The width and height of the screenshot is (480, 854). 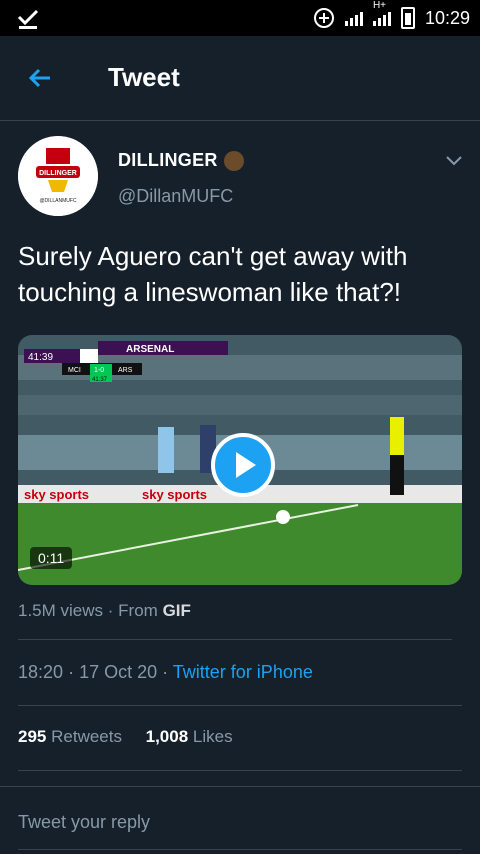 I want to click on avatar: DILLINGER @DILLANMUFC, so click(x=58, y=176).